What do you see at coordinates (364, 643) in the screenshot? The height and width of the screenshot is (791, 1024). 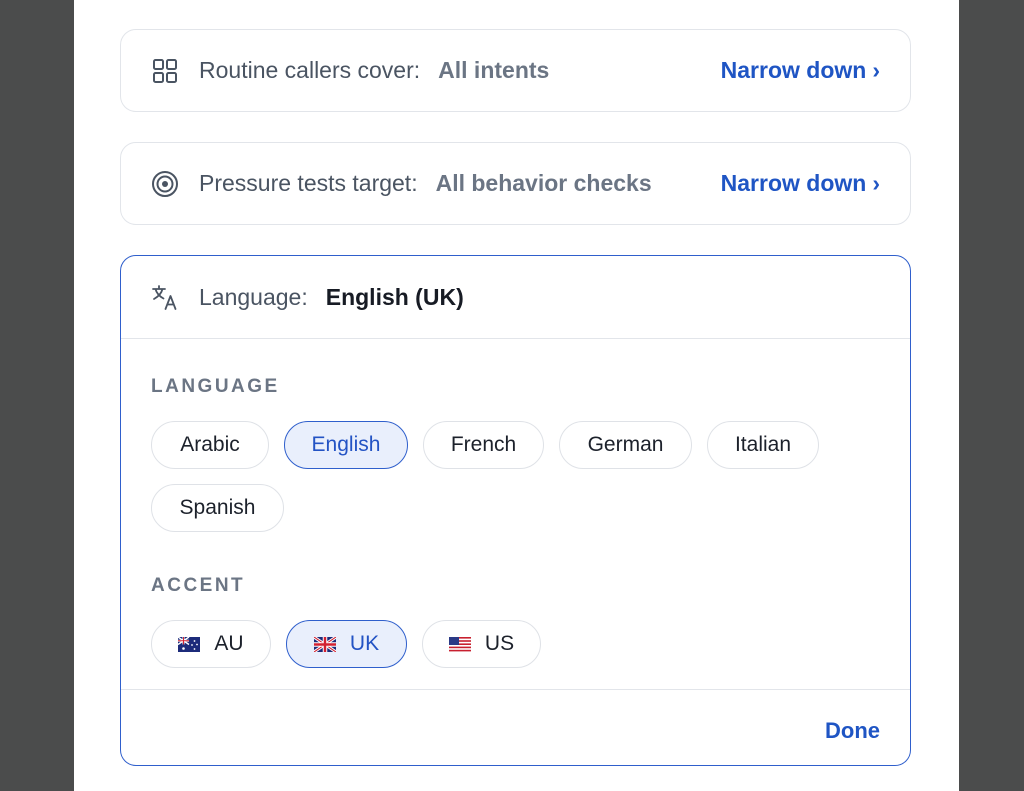 I see `chip-label: UK` at bounding box center [364, 643].